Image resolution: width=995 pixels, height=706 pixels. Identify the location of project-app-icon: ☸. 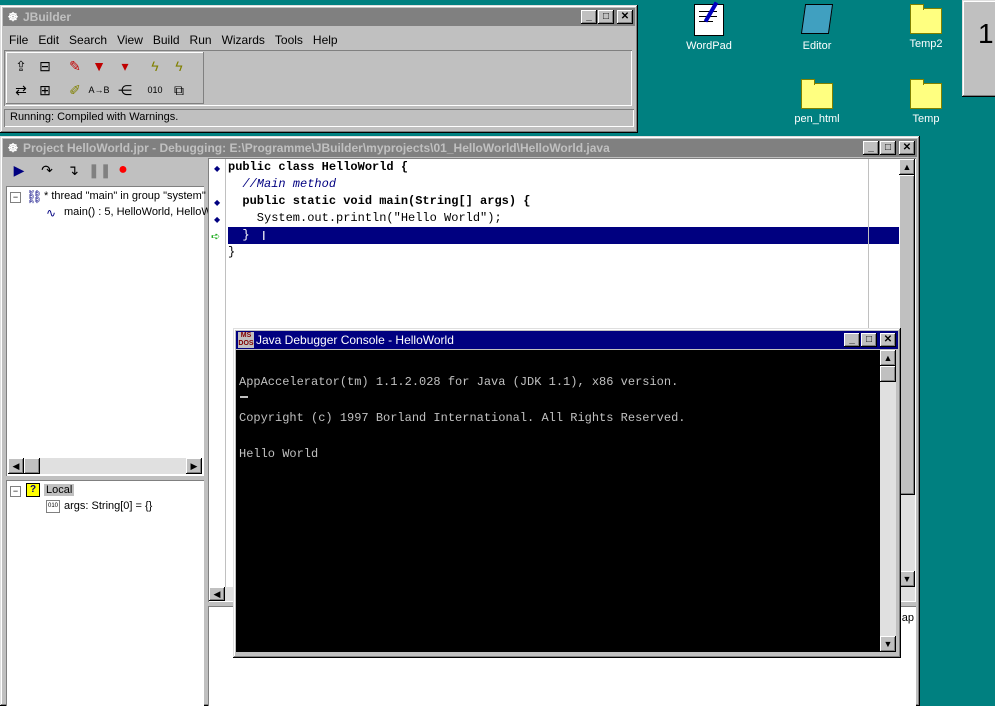
(13, 148).